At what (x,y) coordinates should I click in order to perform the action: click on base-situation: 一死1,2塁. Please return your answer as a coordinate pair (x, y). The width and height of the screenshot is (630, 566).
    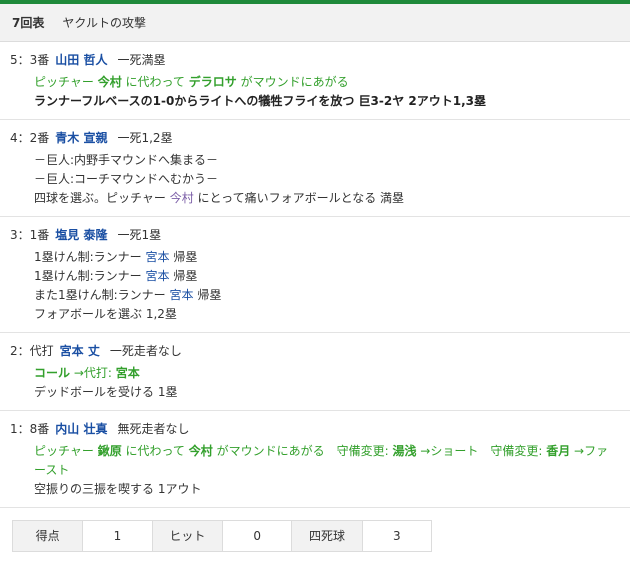
    Looking at the image, I should click on (145, 138).